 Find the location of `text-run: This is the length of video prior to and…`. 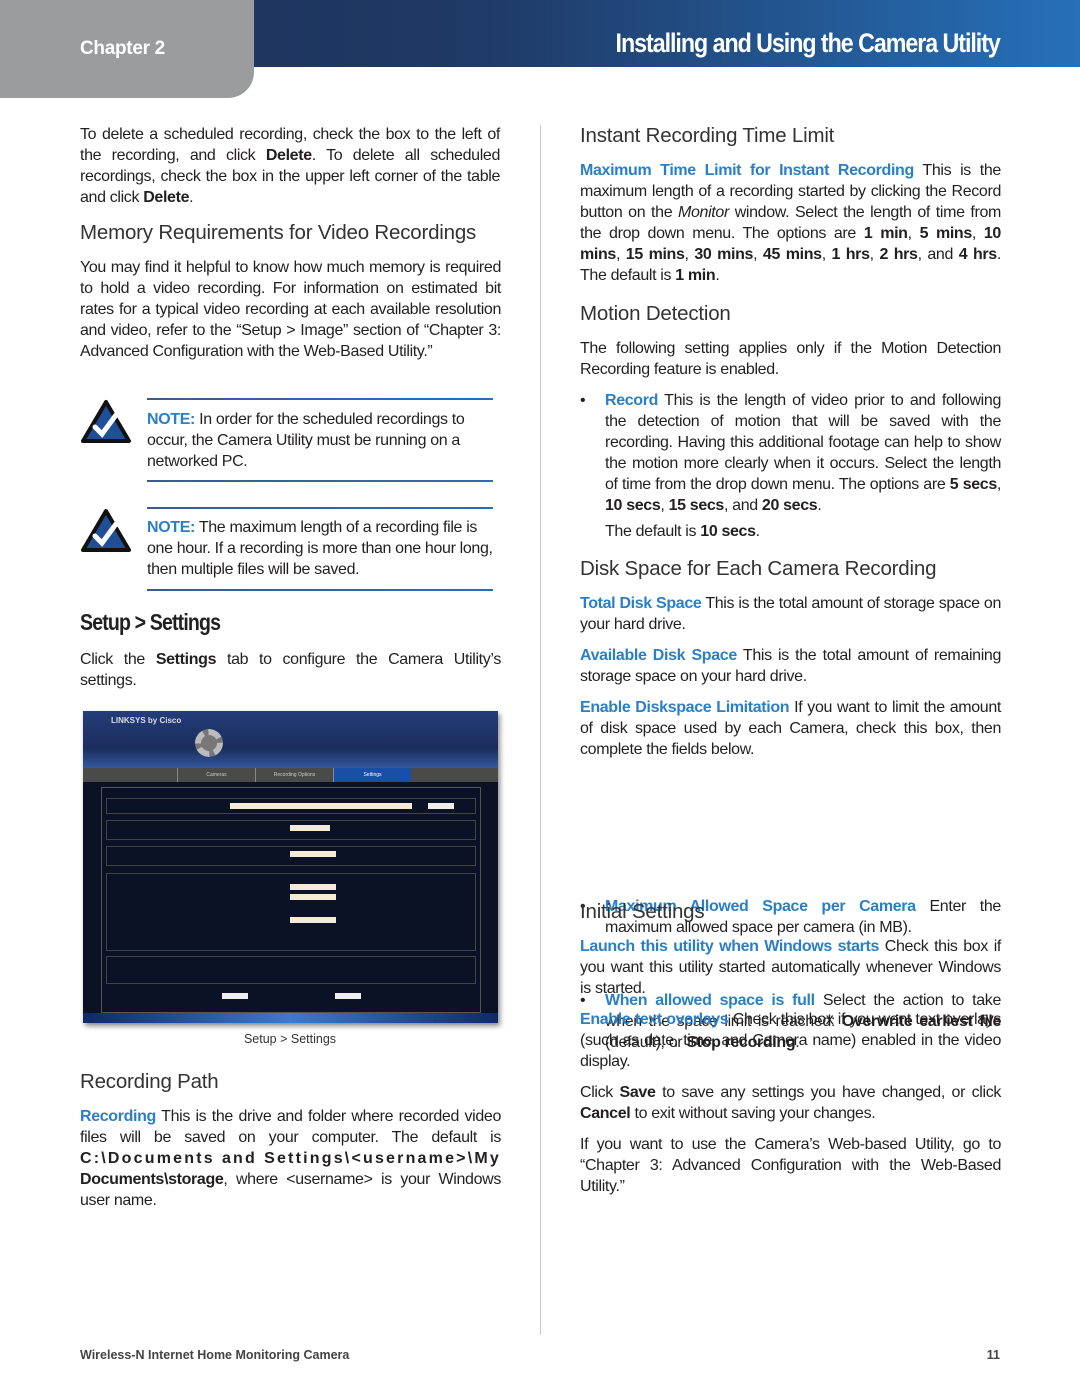

text-run: This is the length of video prior to and… is located at coordinates (803, 442).